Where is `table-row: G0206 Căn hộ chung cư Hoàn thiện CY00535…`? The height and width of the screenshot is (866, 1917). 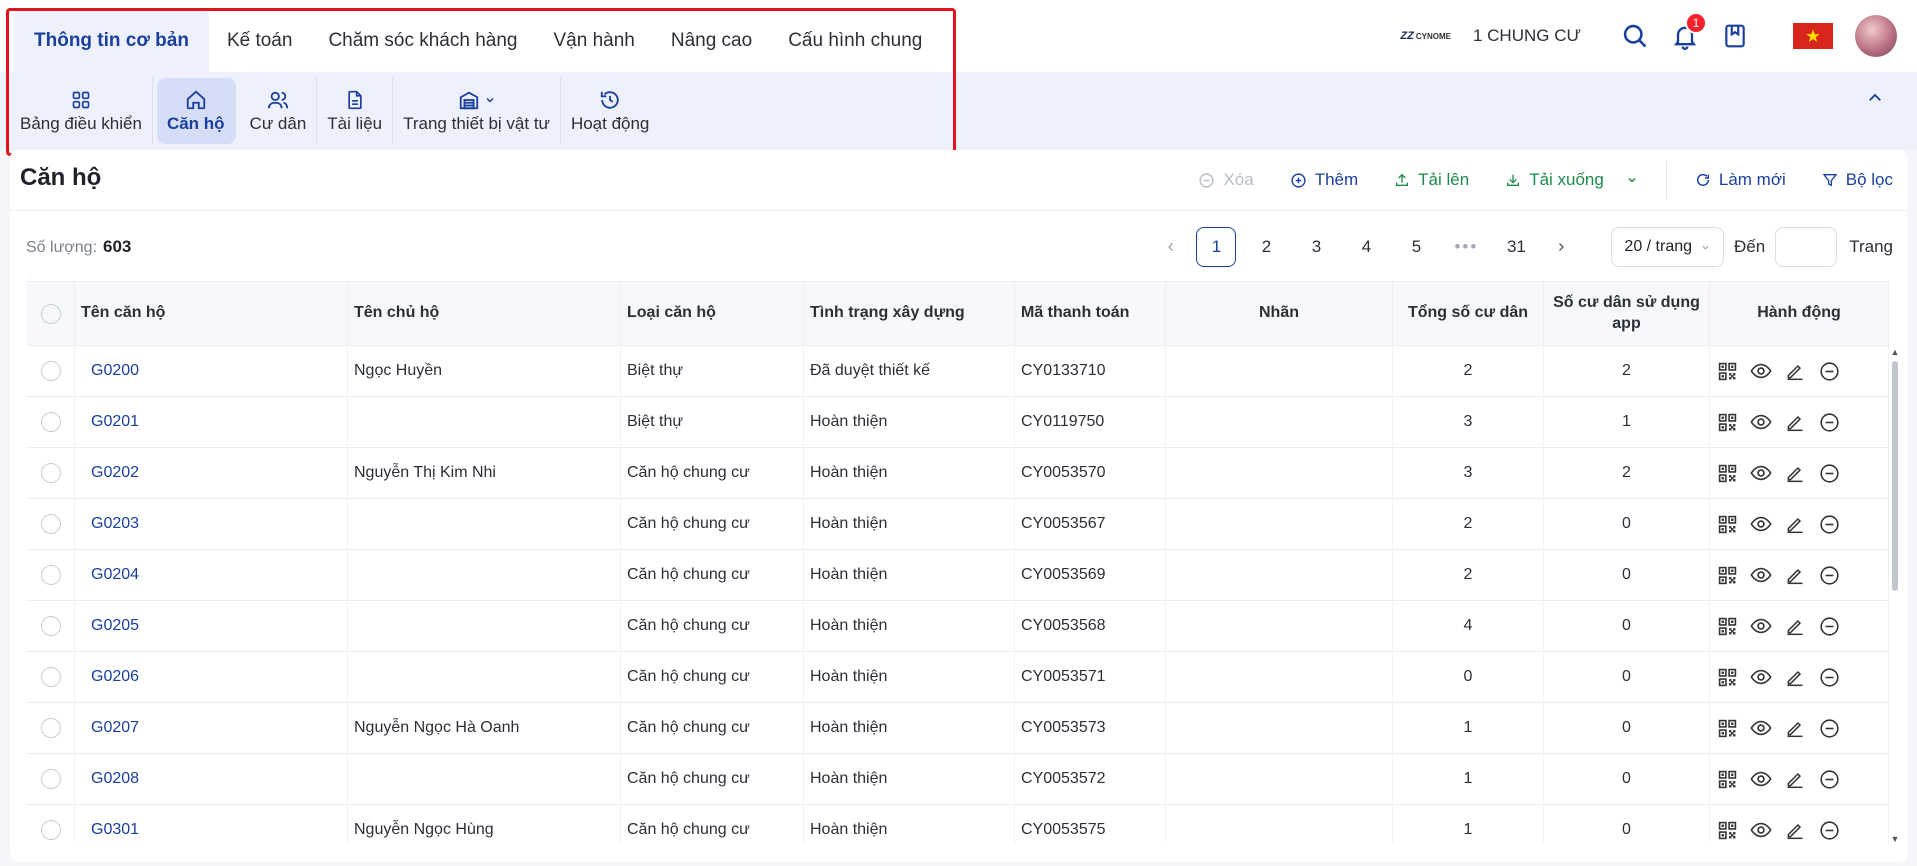 table-row: G0206 Căn hộ chung cư Hoàn thiện CY00535… is located at coordinates (958, 677).